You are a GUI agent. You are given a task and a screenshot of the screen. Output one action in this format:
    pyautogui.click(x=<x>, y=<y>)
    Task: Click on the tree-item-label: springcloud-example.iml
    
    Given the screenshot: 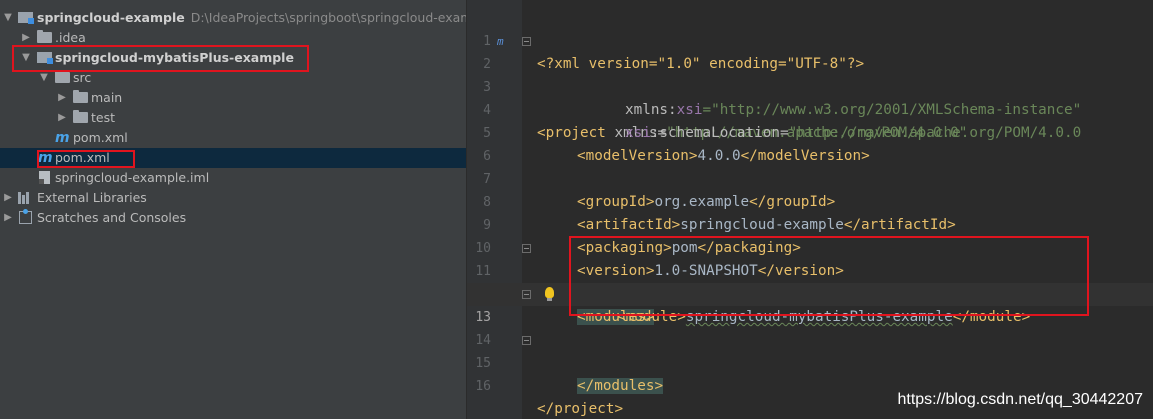 What is the action you would take?
    pyautogui.click(x=132, y=177)
    